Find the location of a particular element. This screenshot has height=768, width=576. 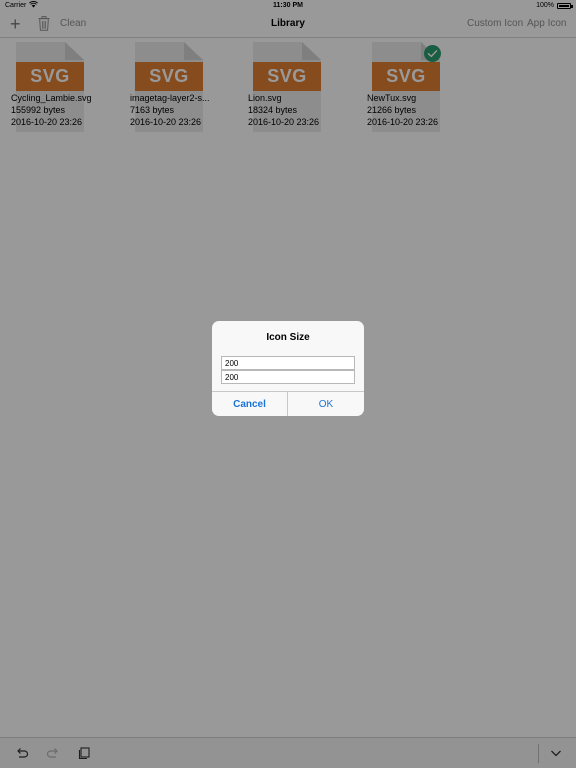

dialog-button-row: Cancel OK is located at coordinates (288, 403).